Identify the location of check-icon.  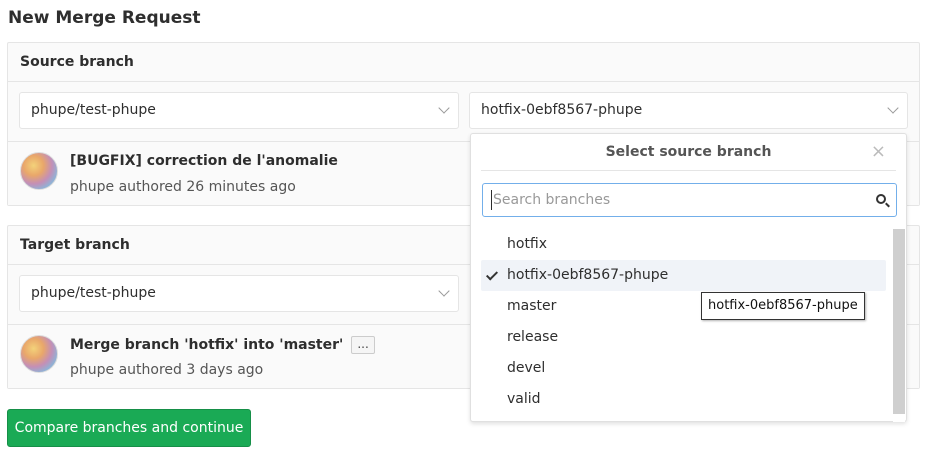
(492, 274).